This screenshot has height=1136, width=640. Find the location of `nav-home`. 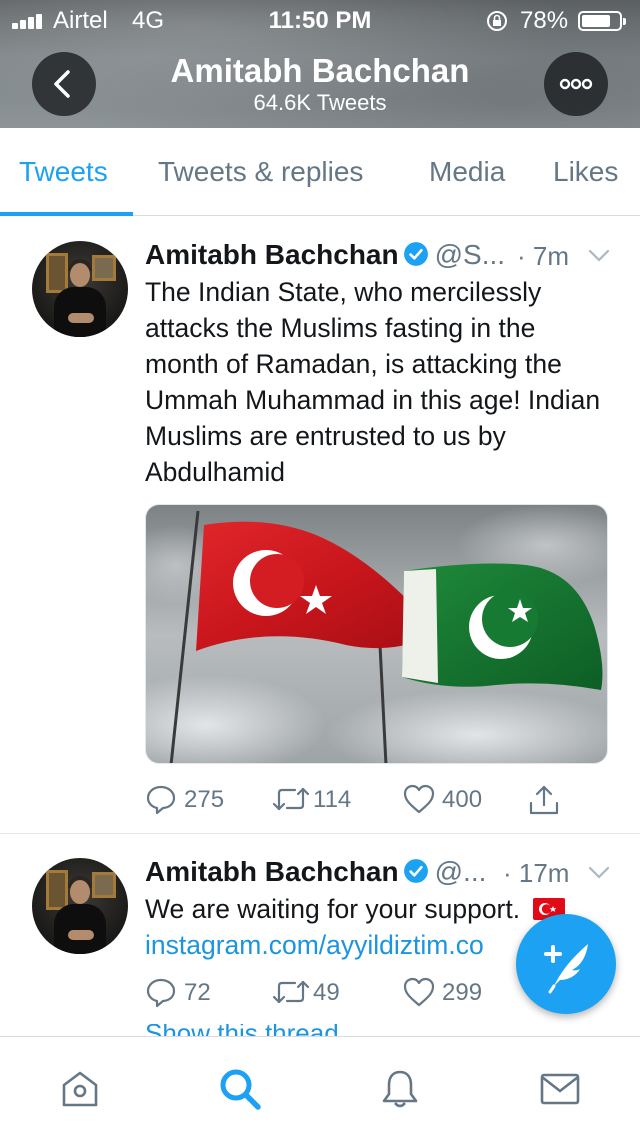

nav-home is located at coordinates (80, 1089).